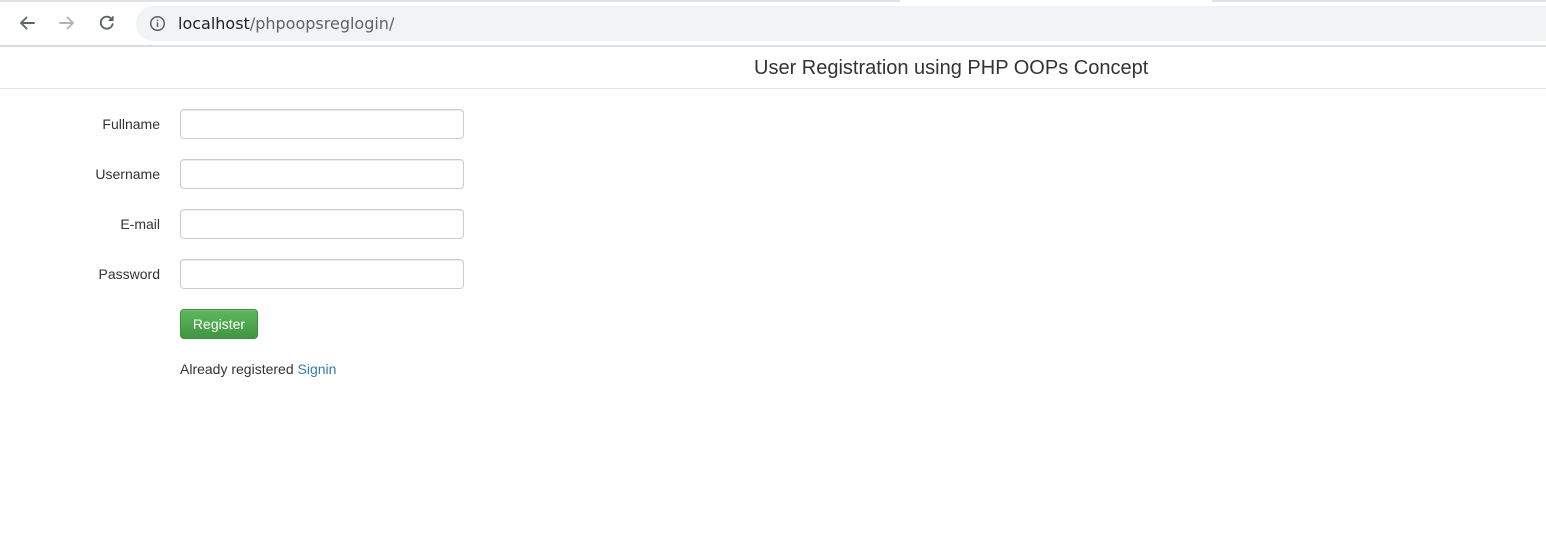  What do you see at coordinates (129, 274) in the screenshot?
I see `password-label: Password` at bounding box center [129, 274].